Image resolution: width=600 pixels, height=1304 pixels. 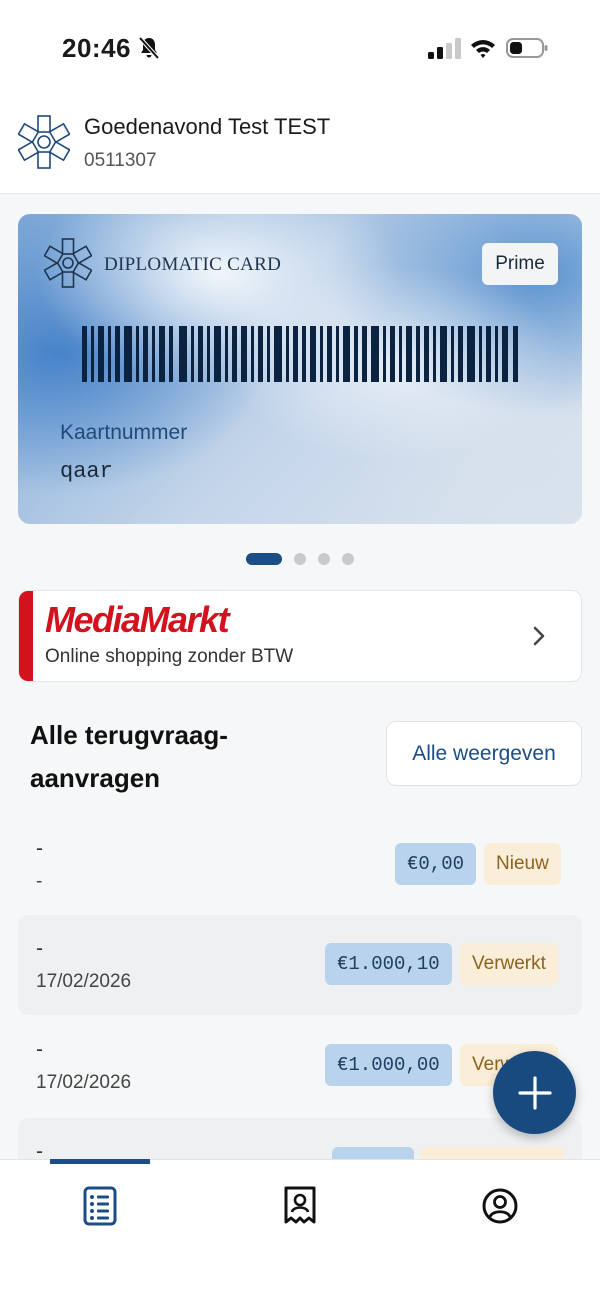 What do you see at coordinates (509, 964) in the screenshot?
I see `claim-status-badge: Verwerkt` at bounding box center [509, 964].